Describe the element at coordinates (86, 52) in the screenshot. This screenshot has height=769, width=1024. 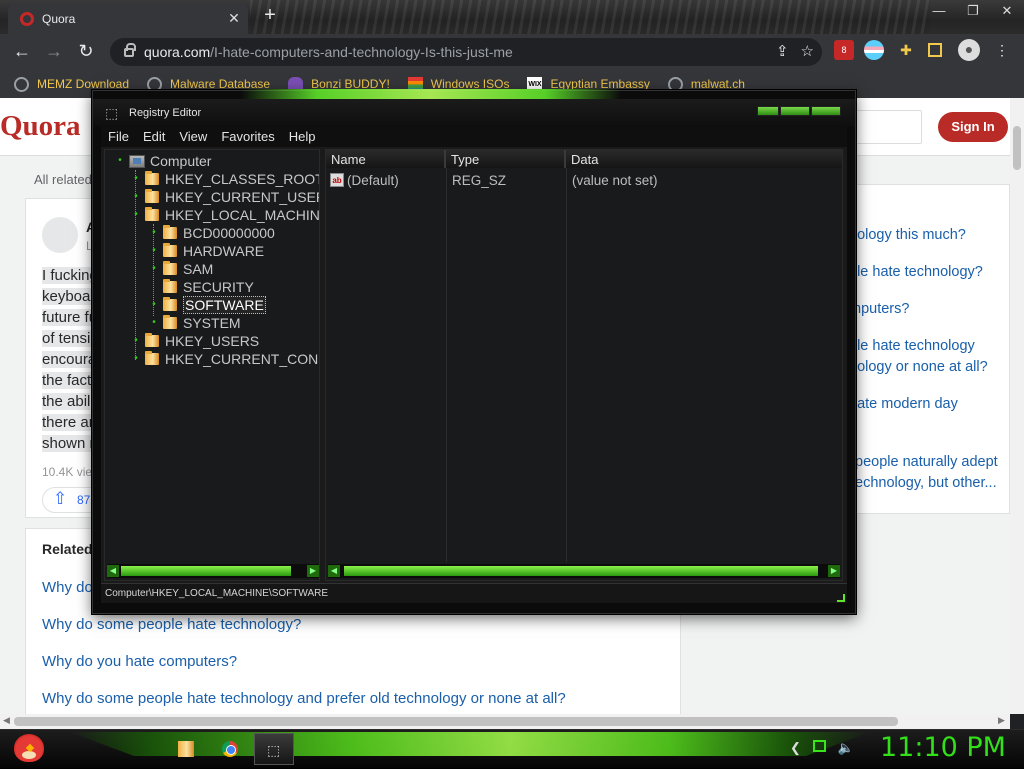
I see `reload-button: ↻` at that location.